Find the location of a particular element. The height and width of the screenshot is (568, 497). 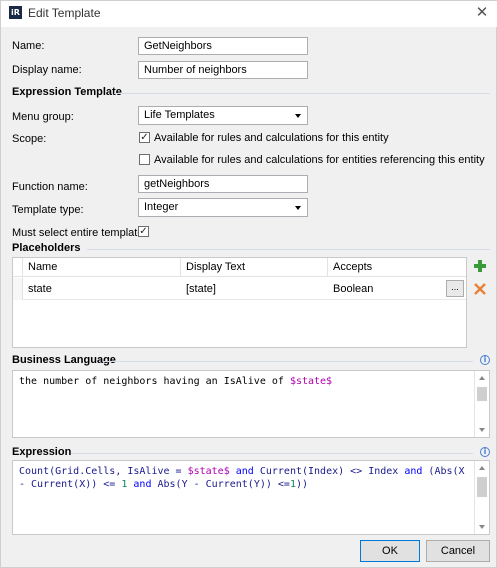

name-input: GetNeighbors is located at coordinates (223, 46).